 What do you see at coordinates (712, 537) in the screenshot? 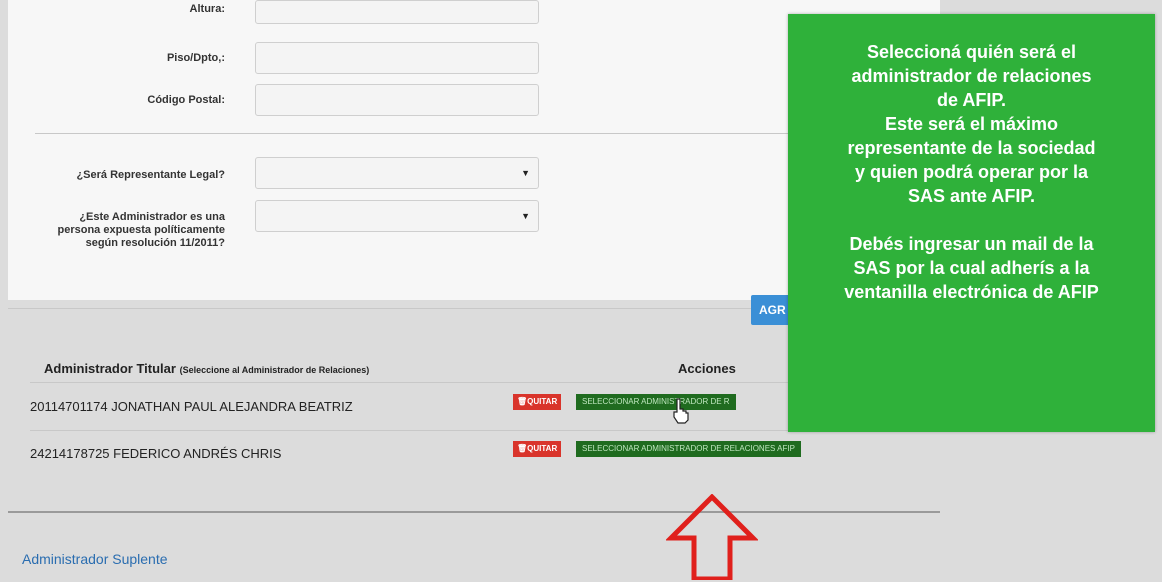
I see `up-arrow-icon` at bounding box center [712, 537].